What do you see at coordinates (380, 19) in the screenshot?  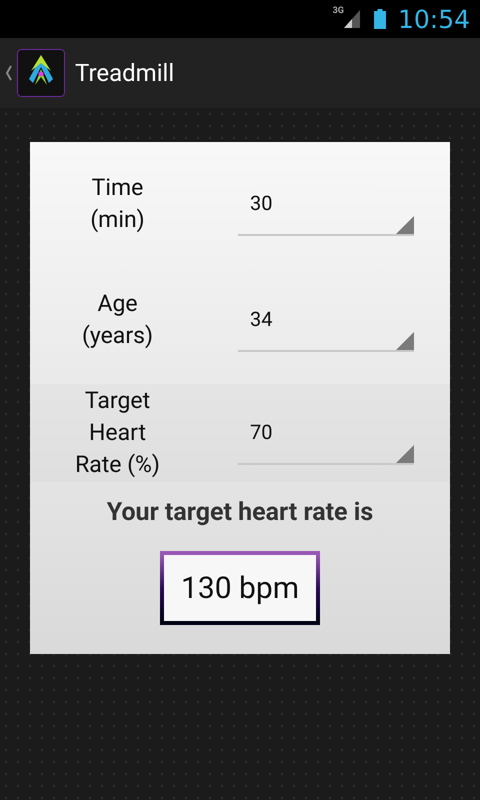 I see `battery-icon` at bounding box center [380, 19].